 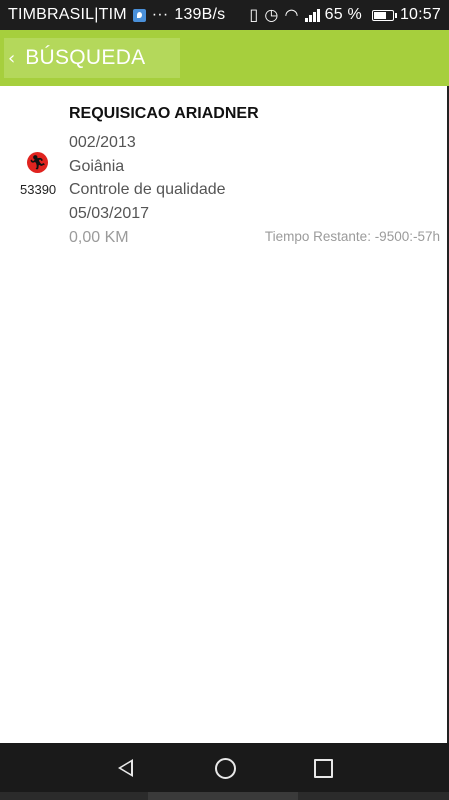 What do you see at coordinates (109, 213) in the screenshot?
I see `item-date: 05/03/2017` at bounding box center [109, 213].